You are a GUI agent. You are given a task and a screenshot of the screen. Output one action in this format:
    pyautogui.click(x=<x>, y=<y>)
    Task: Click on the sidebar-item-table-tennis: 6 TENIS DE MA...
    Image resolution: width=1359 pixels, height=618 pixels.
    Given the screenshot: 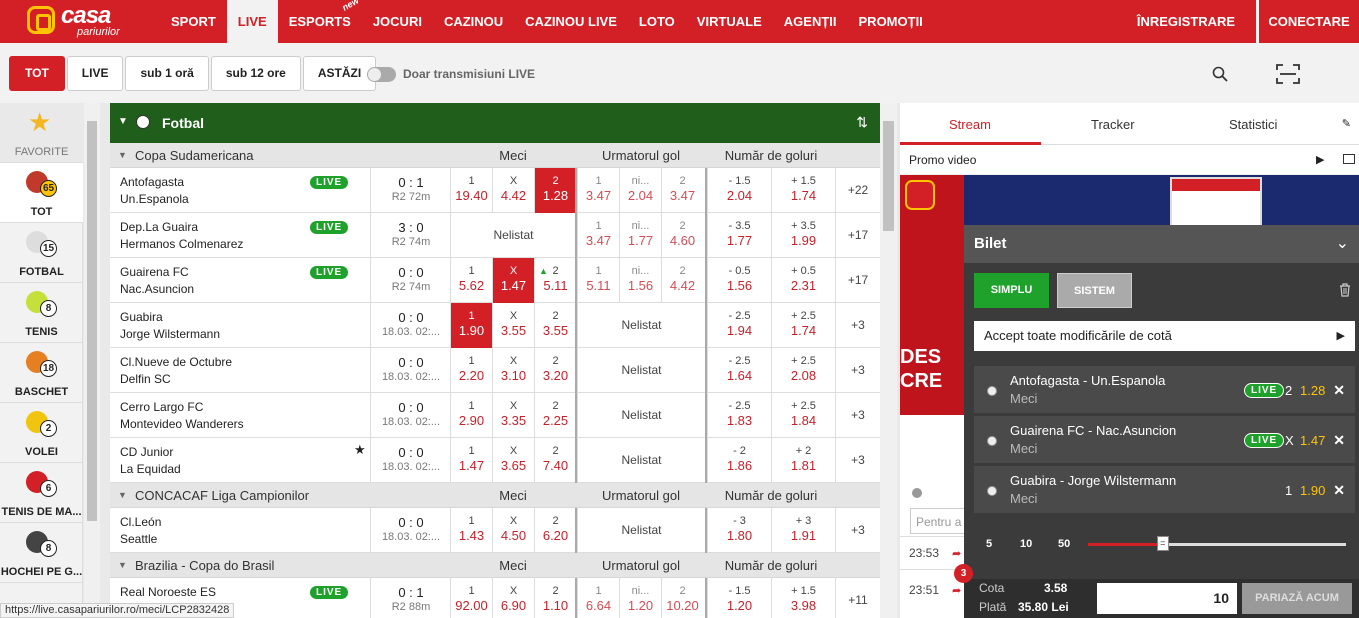 What is the action you would take?
    pyautogui.click(x=41, y=493)
    